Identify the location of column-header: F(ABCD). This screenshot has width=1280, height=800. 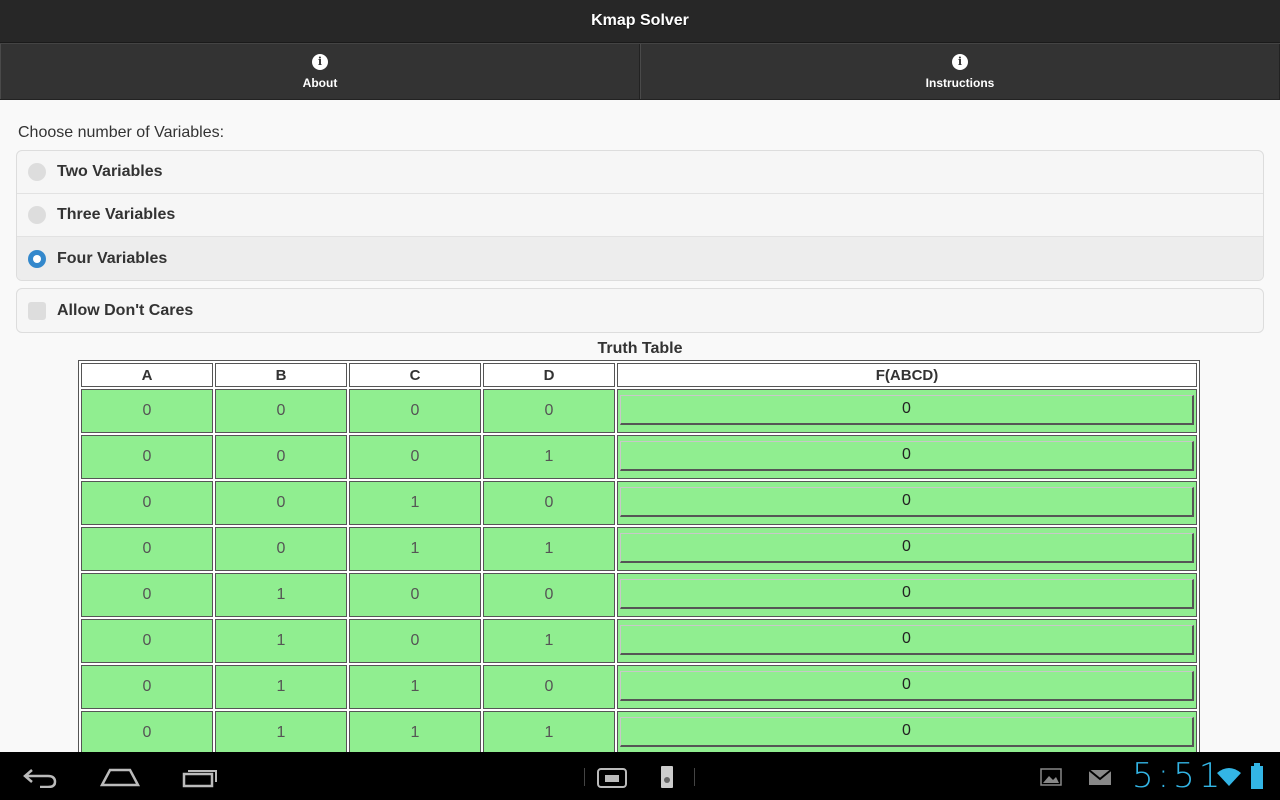
(907, 375).